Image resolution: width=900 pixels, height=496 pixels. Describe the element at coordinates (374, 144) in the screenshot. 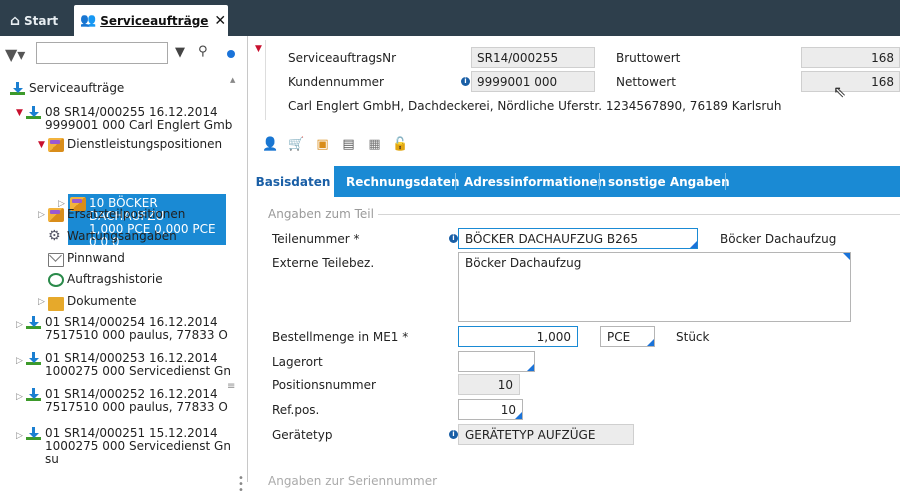

I see `table-icon: ▦` at that location.